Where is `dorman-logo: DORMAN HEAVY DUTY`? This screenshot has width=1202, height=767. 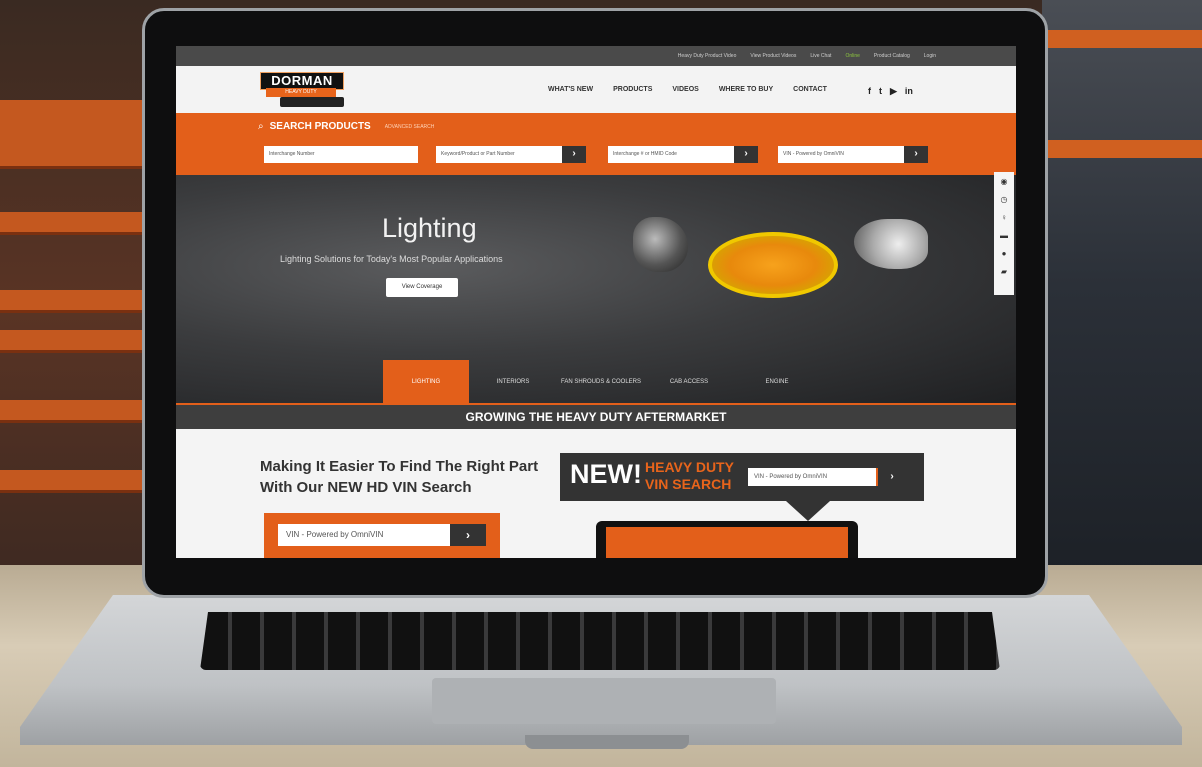
dorman-logo: DORMAN HEAVY DUTY is located at coordinates (305, 90).